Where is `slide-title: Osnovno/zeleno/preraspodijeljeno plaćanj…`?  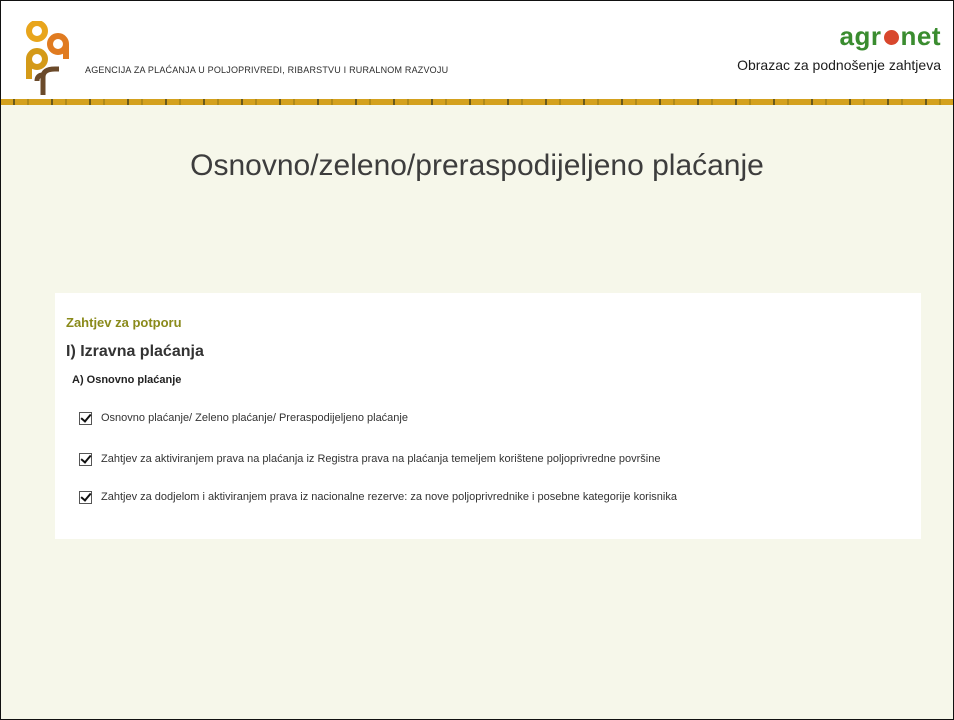
slide-title: Osnovno/zeleno/preraspodijeljeno plaćanj… is located at coordinates (477, 165).